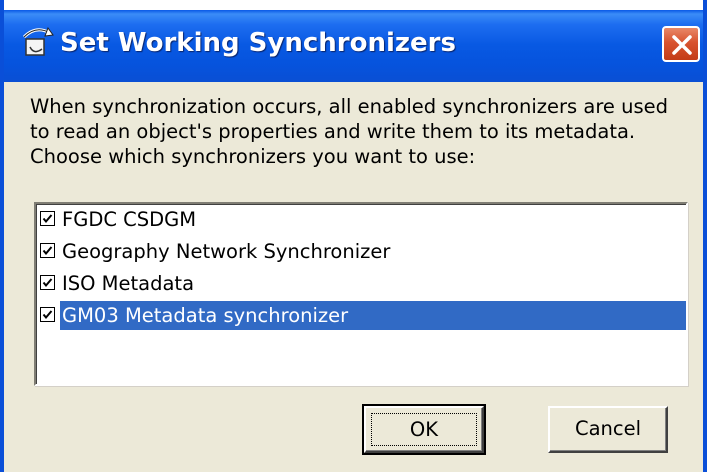 This screenshot has height=472, width=707. What do you see at coordinates (226, 251) in the screenshot?
I see `list-item-label: Geography Network Synchronizer` at bounding box center [226, 251].